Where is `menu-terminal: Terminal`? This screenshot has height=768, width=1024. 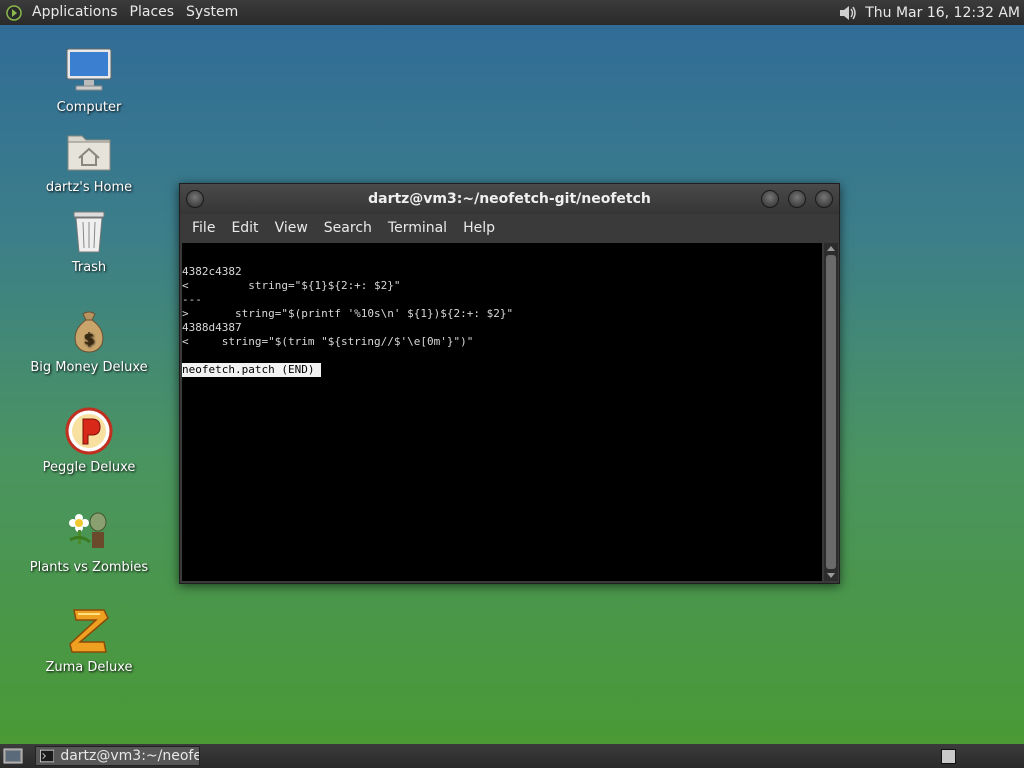
menu-terminal: Terminal is located at coordinates (417, 228).